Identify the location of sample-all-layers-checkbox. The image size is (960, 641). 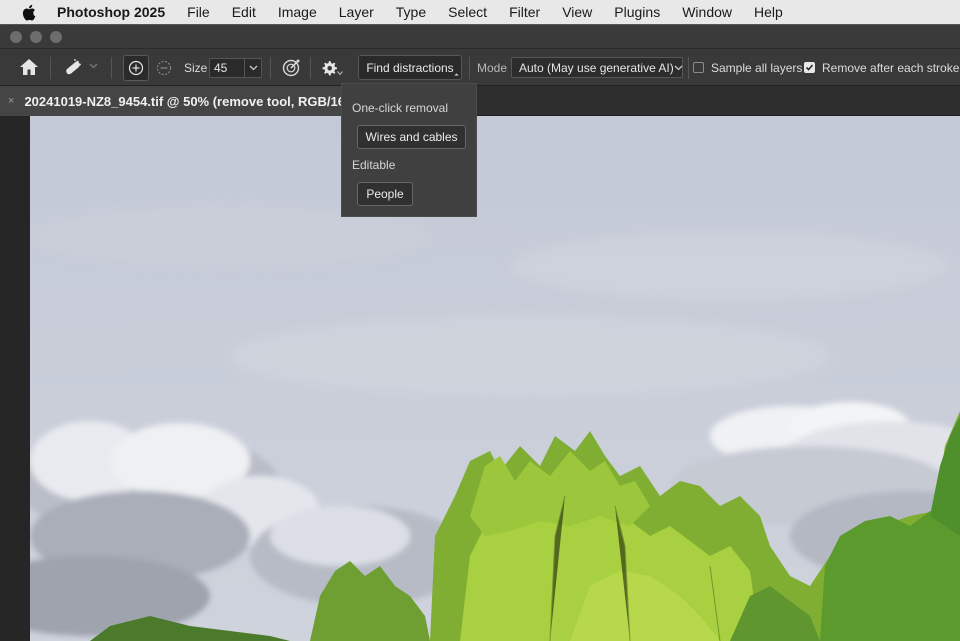
(698, 67).